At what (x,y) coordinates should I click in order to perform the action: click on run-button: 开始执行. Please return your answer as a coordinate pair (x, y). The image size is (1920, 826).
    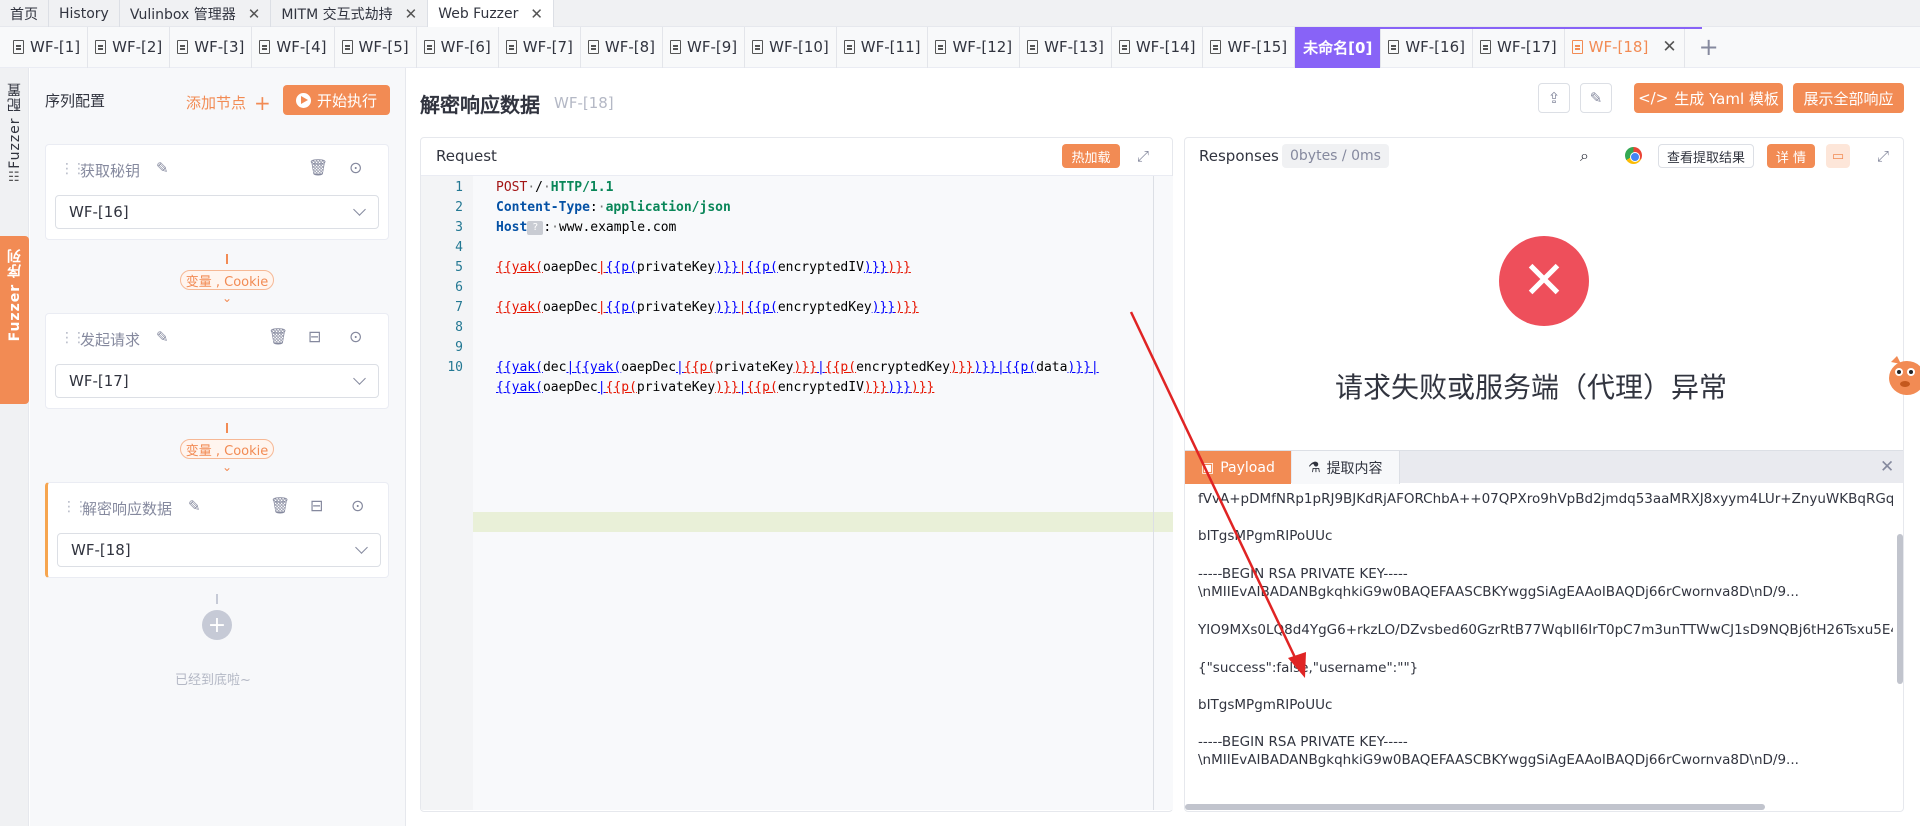
    Looking at the image, I should click on (336, 100).